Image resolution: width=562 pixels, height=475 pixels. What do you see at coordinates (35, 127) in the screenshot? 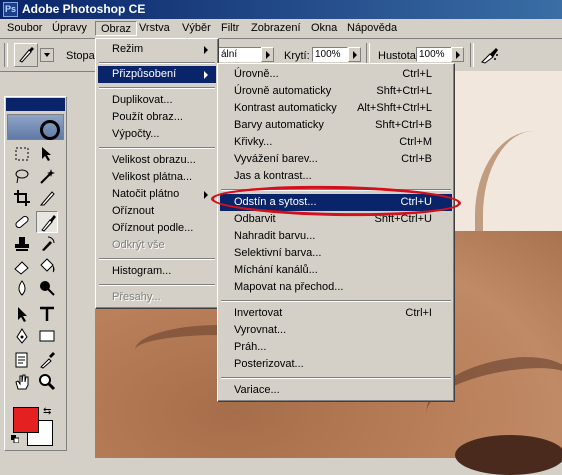
I see `photoshop-eye-logo` at bounding box center [35, 127].